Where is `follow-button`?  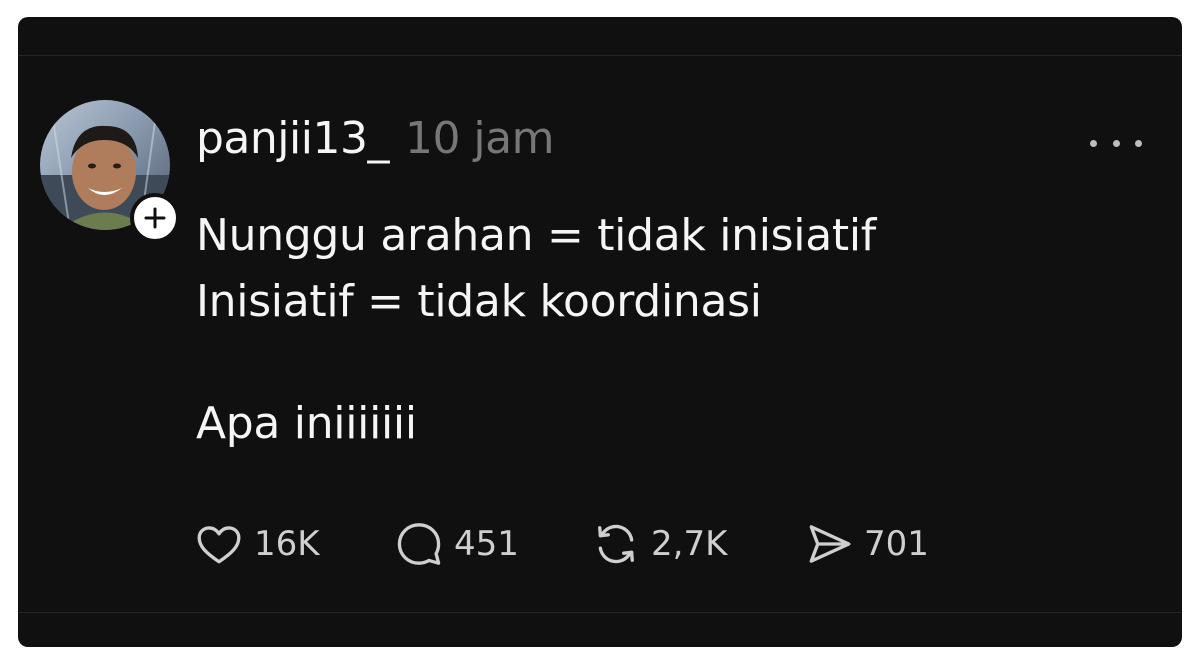
follow-button is located at coordinates (155, 218).